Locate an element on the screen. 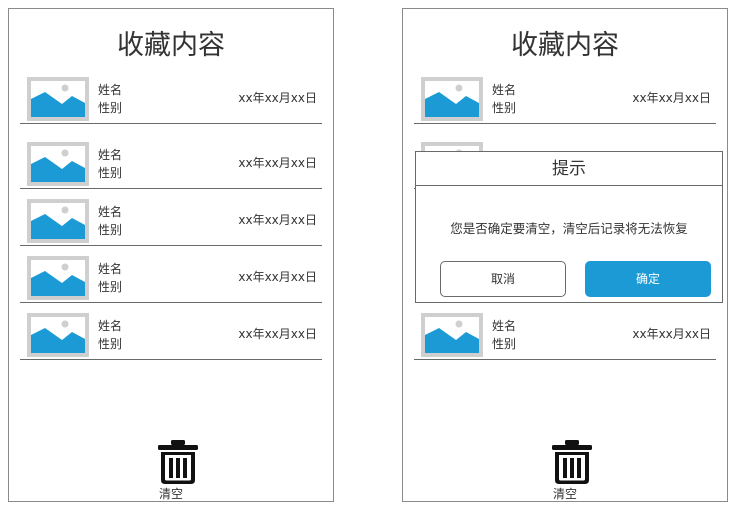 This screenshot has height=508, width=740. cancel-button: 取消 is located at coordinates (503, 279).